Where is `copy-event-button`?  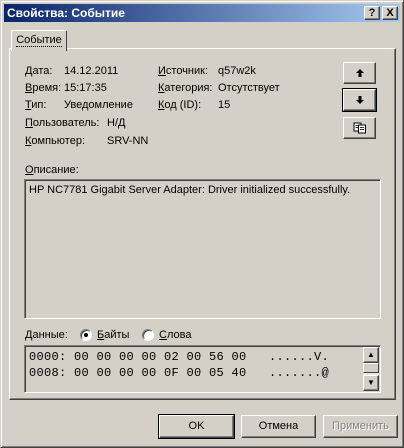 copy-event-button is located at coordinates (359, 128).